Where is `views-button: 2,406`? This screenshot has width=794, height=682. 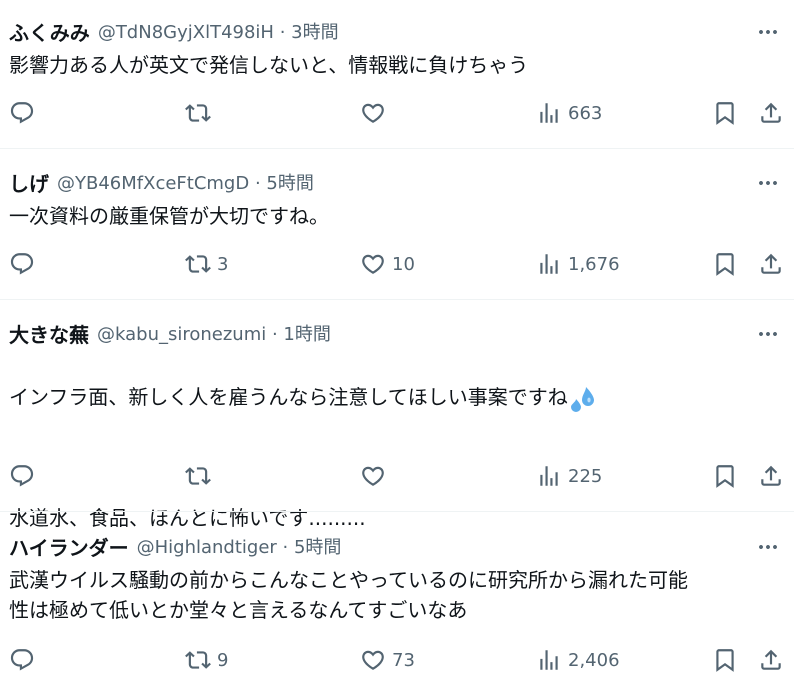
views-button: 2,406 is located at coordinates (578, 660).